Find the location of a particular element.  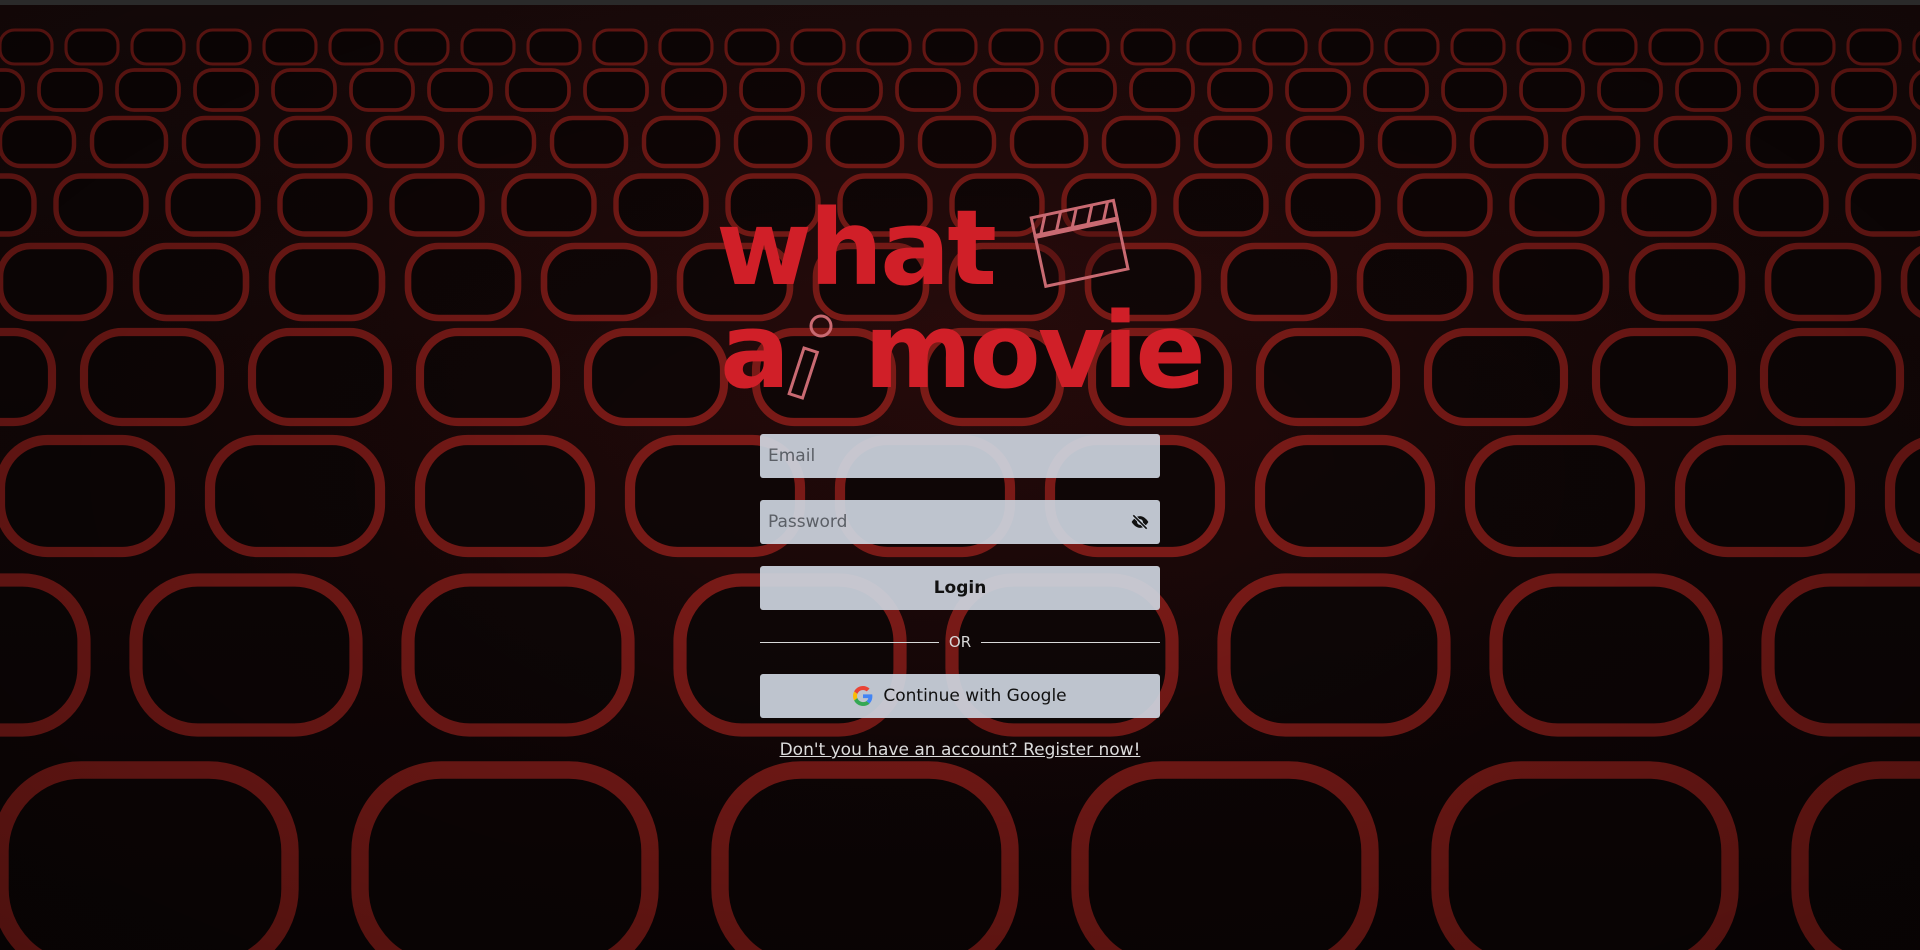

divider-line-left is located at coordinates (849, 642).